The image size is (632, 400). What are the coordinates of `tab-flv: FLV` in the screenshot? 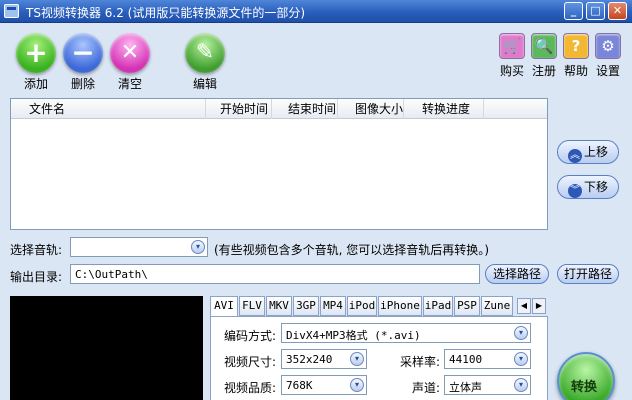 It's located at (252, 306).